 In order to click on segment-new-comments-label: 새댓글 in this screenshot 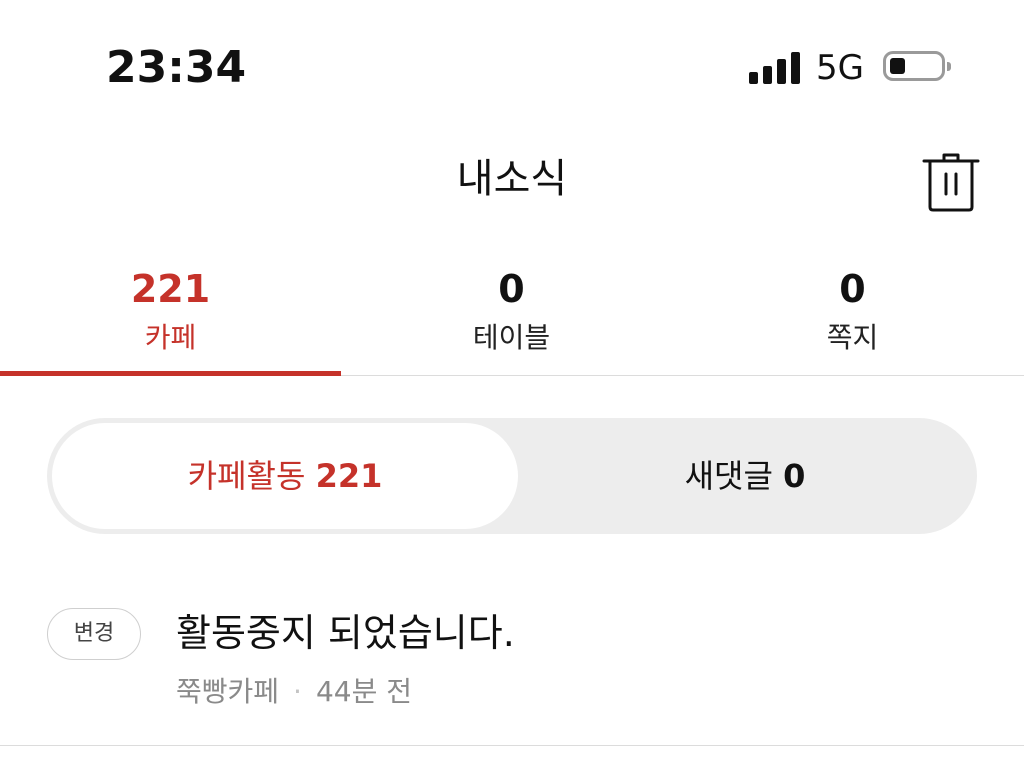, I will do `click(728, 476)`.